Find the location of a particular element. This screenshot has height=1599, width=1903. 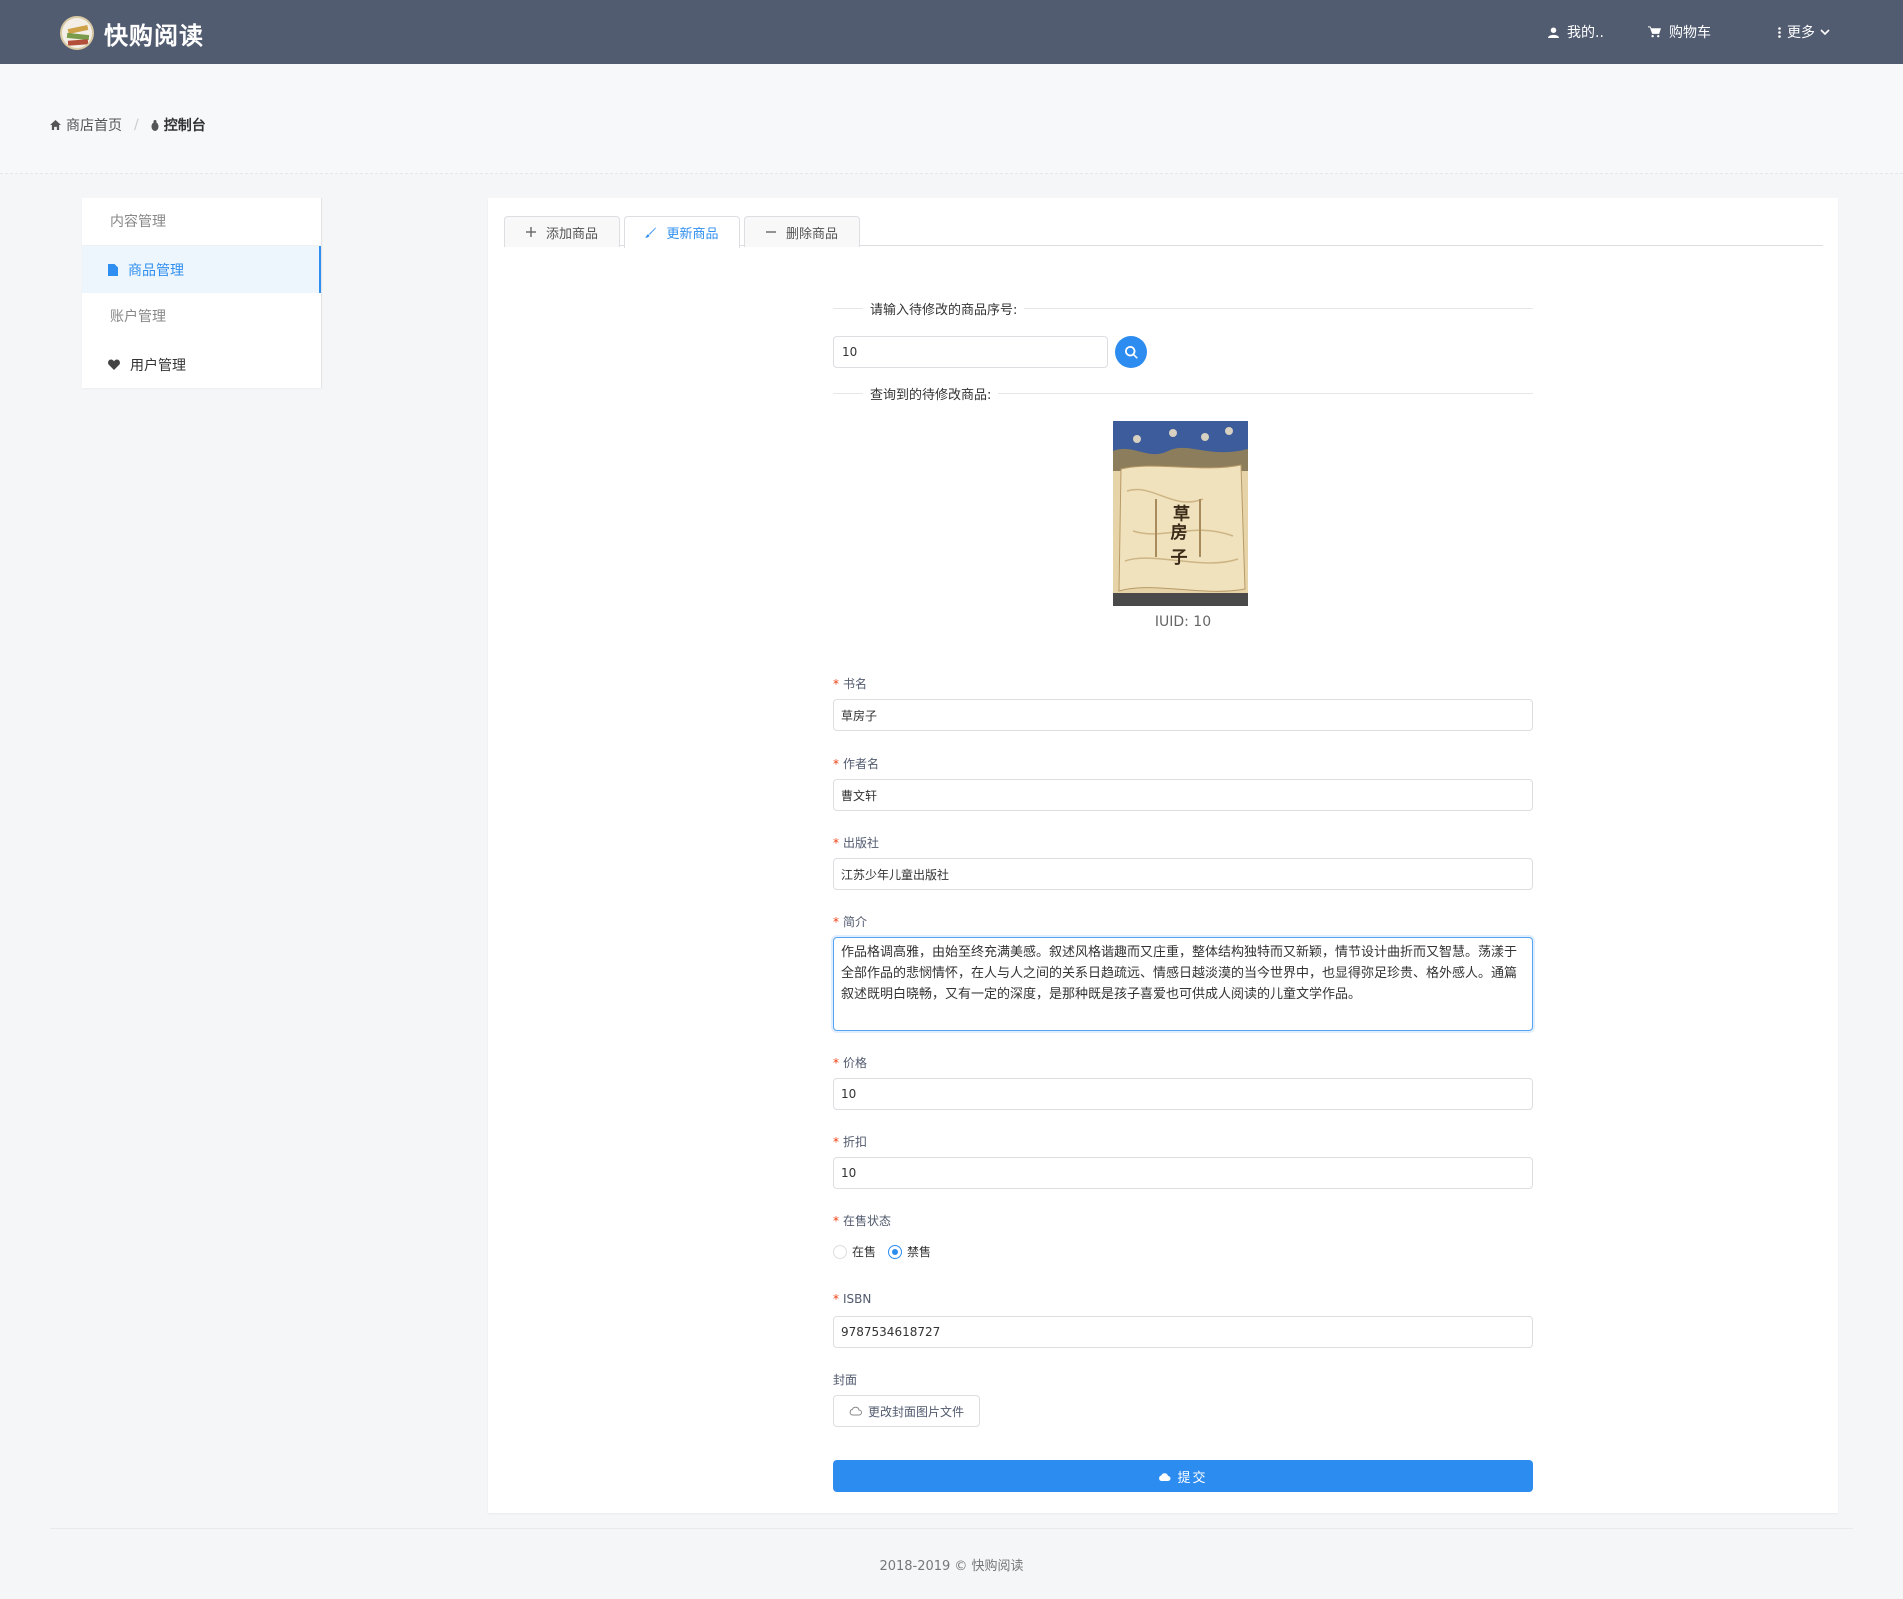

price-label: * 价格 is located at coordinates (850, 1063).